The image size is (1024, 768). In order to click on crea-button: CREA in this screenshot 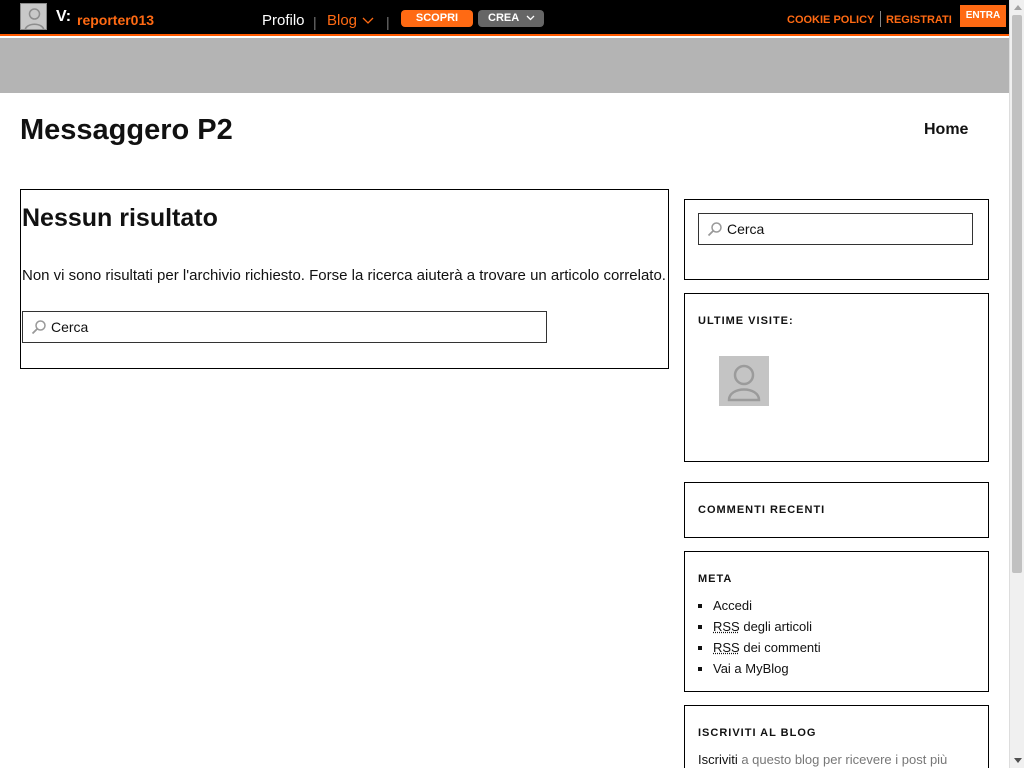, I will do `click(511, 18)`.